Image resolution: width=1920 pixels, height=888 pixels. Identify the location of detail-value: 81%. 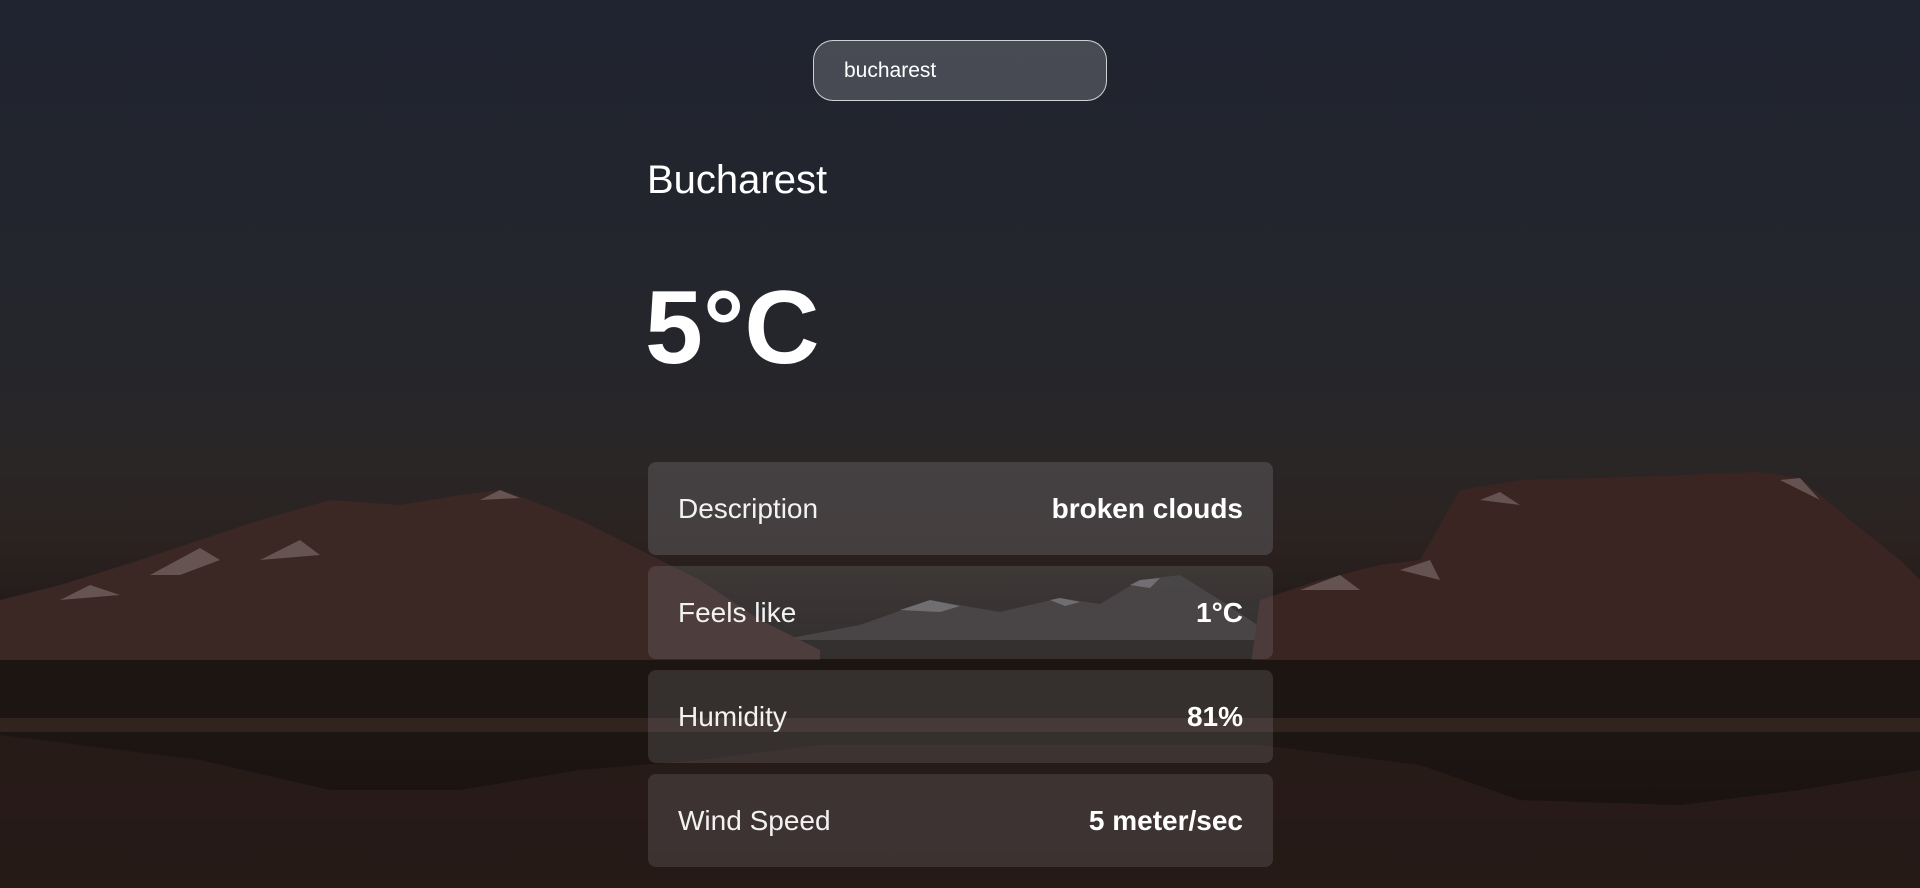
(1214, 716).